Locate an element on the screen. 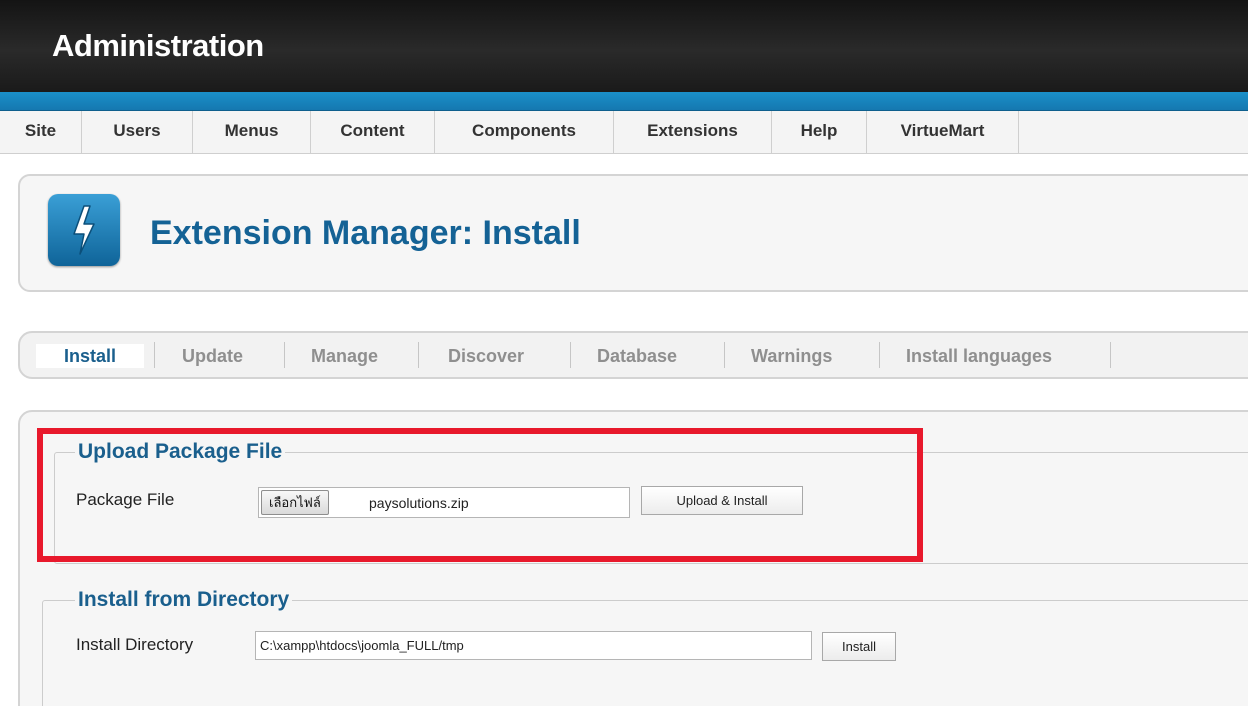  menu-item-components: Components is located at coordinates (524, 132).